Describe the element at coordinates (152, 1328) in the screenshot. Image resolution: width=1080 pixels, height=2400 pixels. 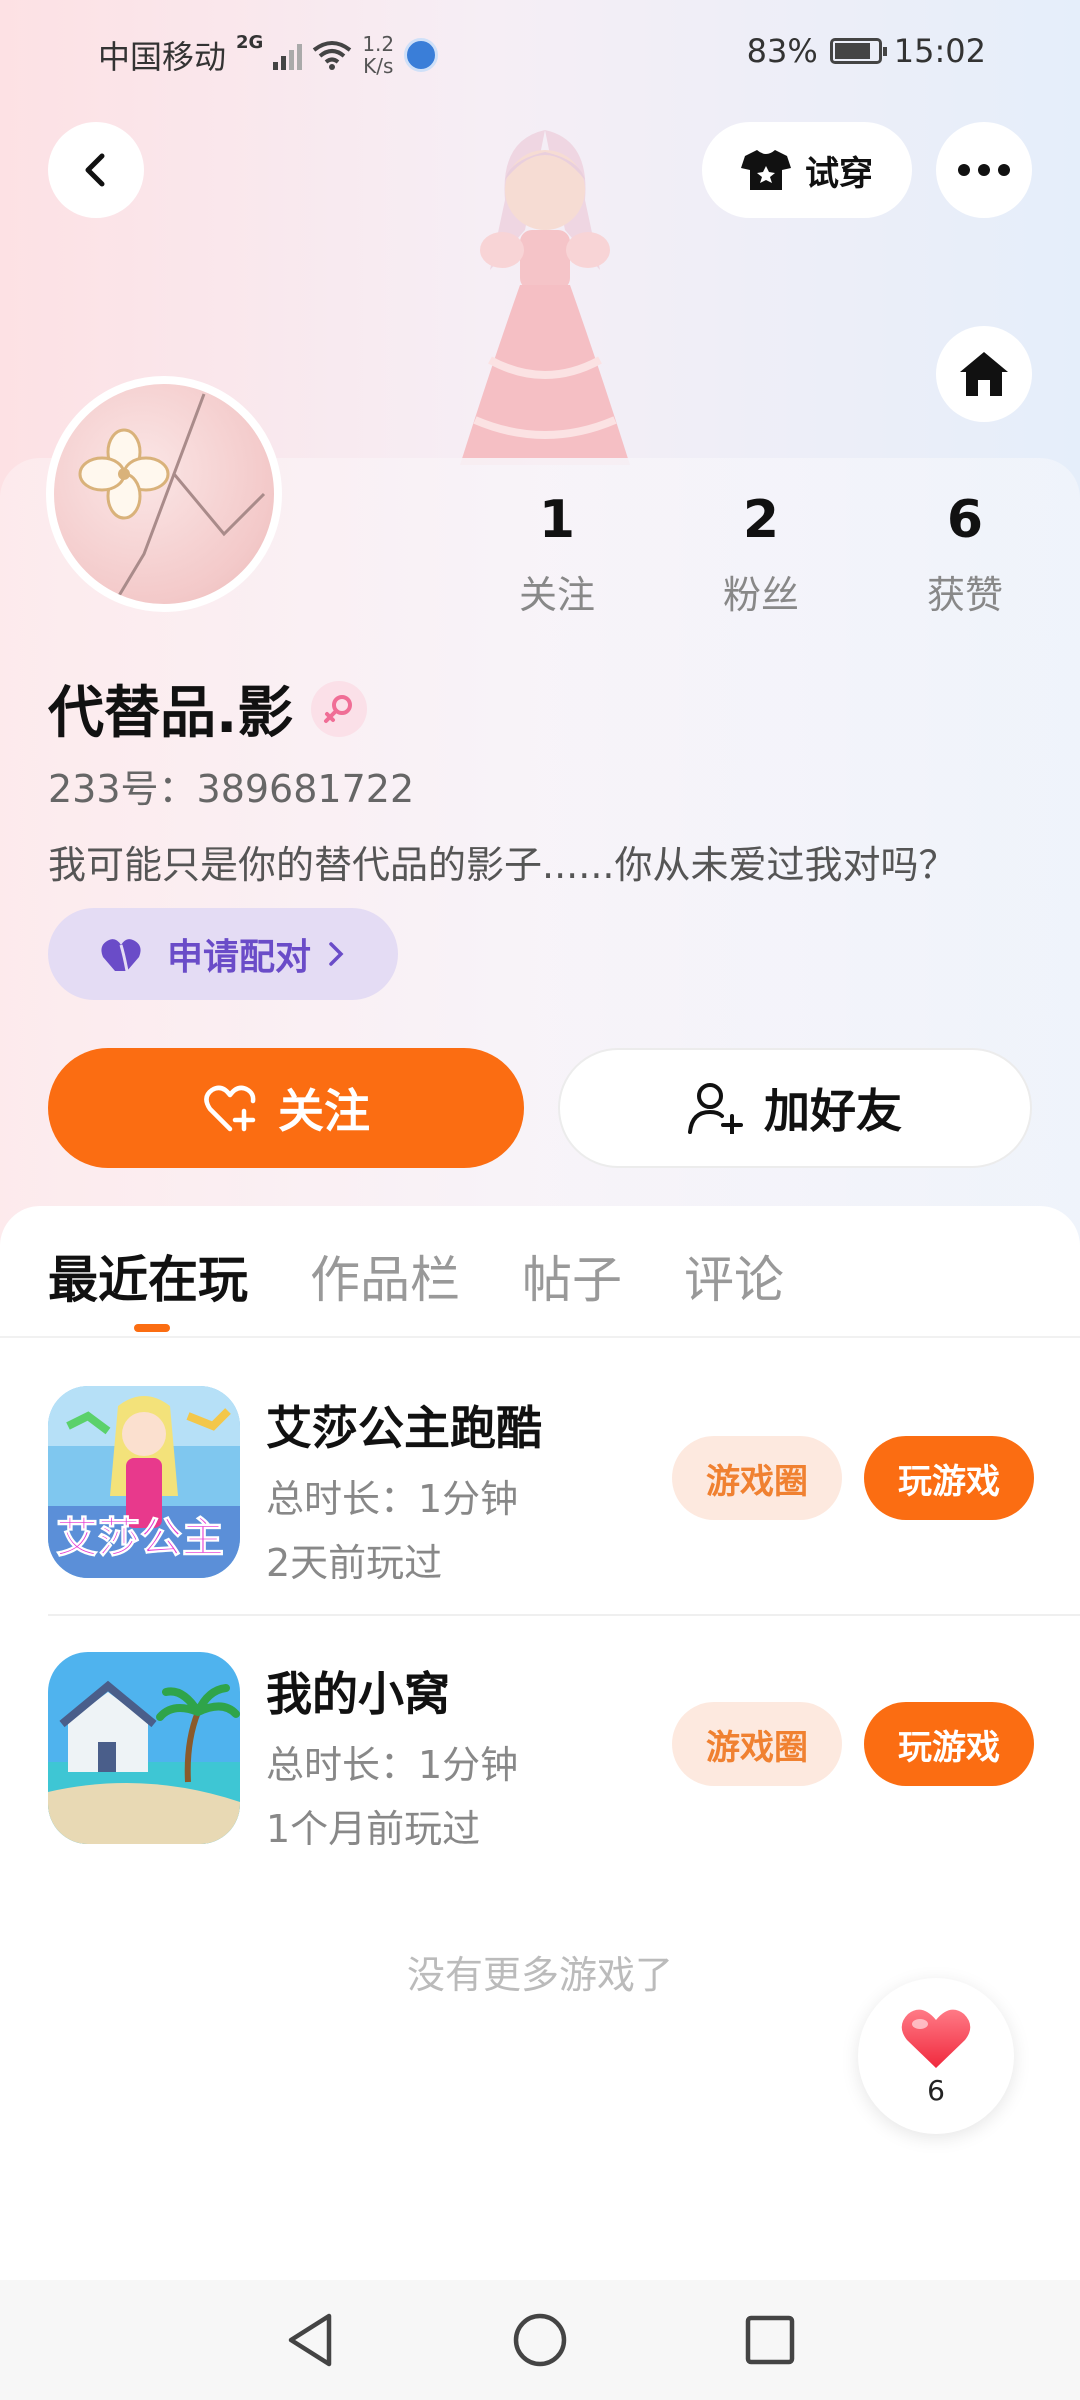
I see `active-tab-indicator` at that location.